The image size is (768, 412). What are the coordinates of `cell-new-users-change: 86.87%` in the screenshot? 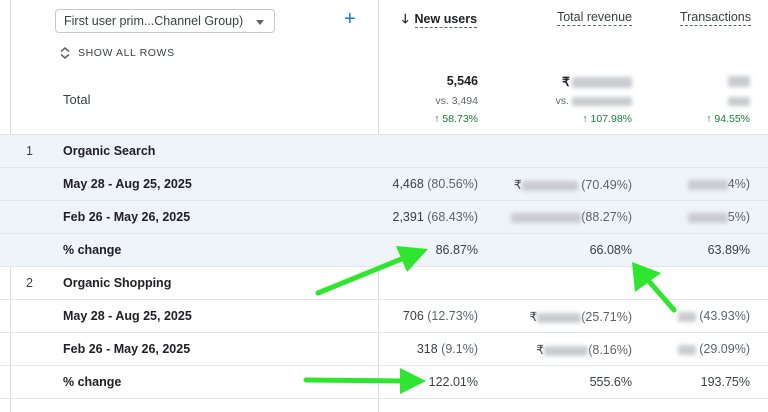 It's located at (456, 250).